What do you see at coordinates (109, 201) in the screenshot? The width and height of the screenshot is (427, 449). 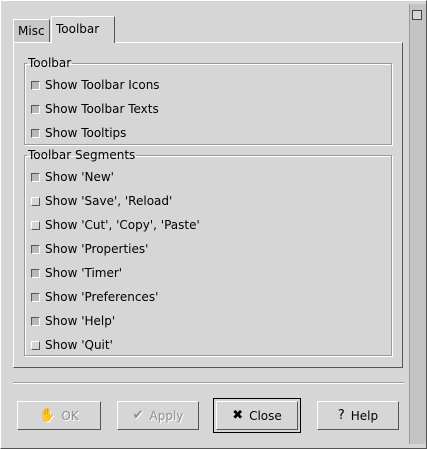 I see `checkbox-label: Show 'Save', 'Reload'` at bounding box center [109, 201].